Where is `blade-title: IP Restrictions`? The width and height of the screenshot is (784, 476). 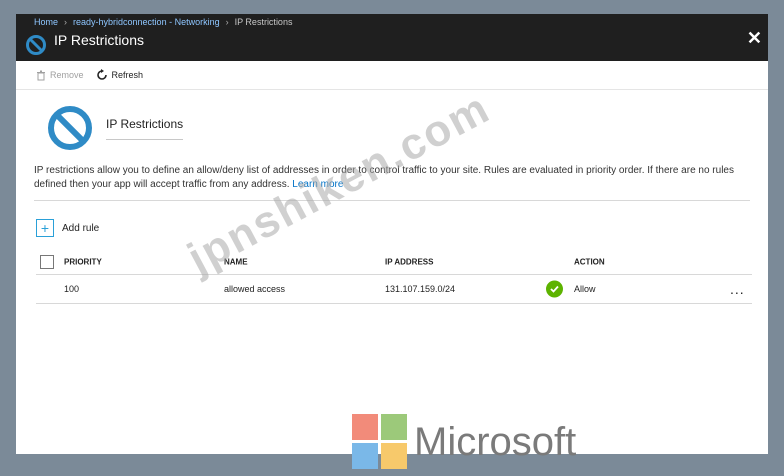 blade-title: IP Restrictions is located at coordinates (99, 40).